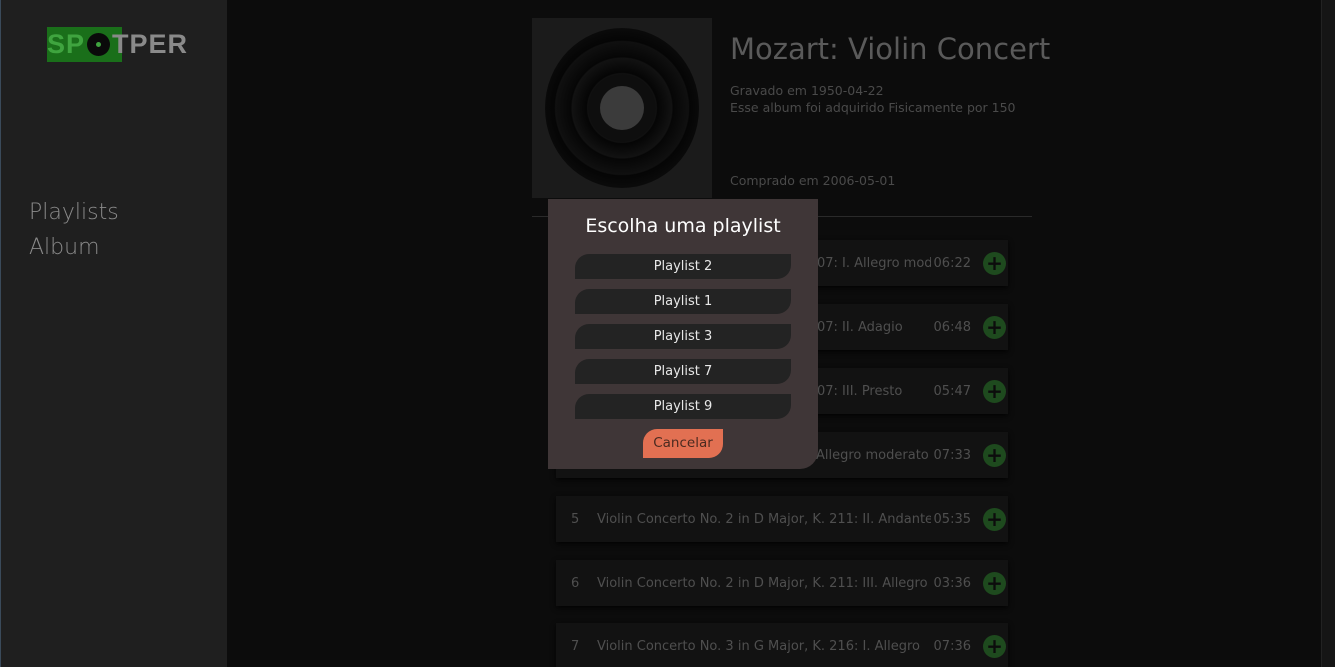  Describe the element at coordinates (952, 455) in the screenshot. I see `track-duration: 07:33` at that location.